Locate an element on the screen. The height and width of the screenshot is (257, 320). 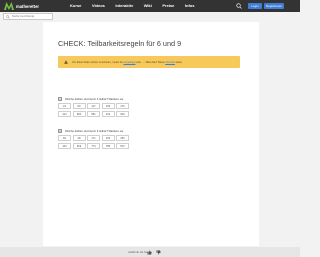
answer-cell: 270 is located at coordinates (122, 106).